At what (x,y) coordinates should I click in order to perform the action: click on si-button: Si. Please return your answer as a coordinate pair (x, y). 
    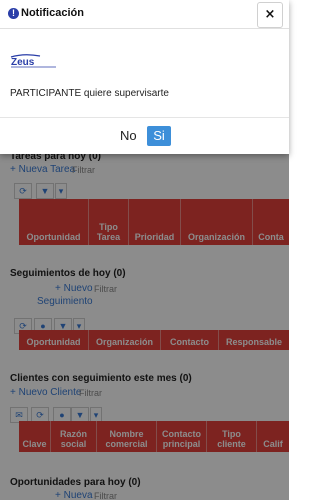
    Looking at the image, I should click on (159, 136).